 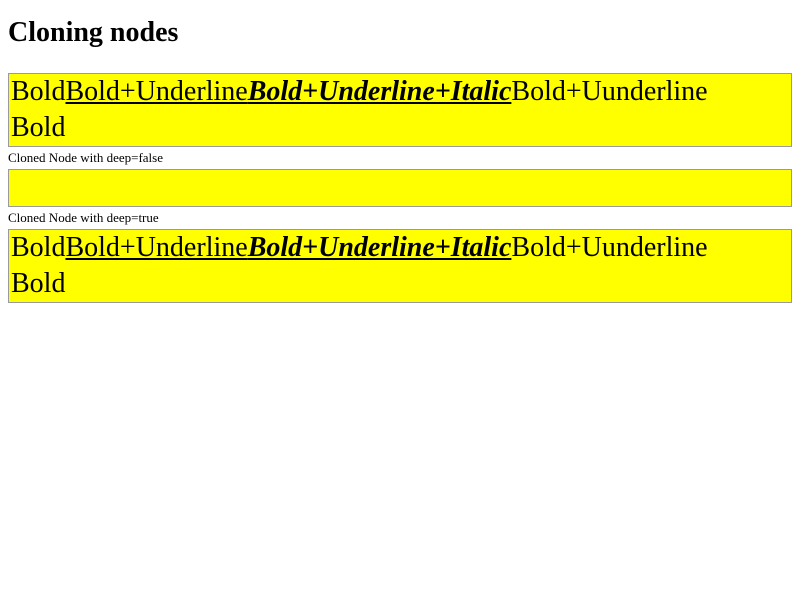 I want to click on deep-bold-underline-text: Bold+Underline, so click(x=156, y=247).